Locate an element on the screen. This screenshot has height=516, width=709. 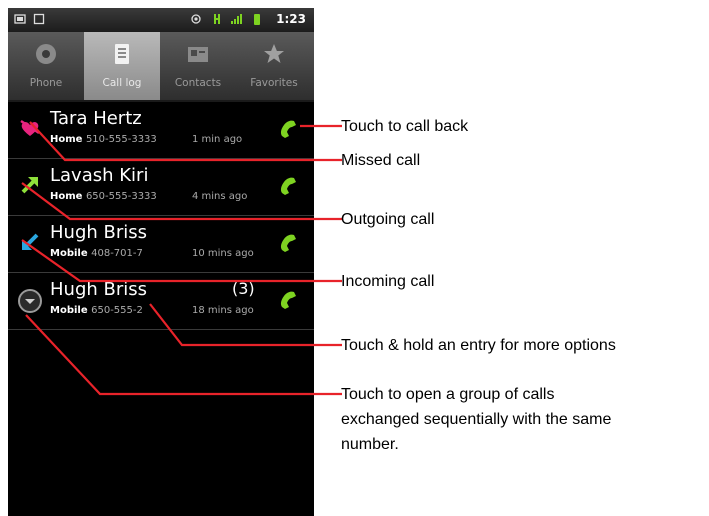
callout-group-line2: exchanged sequentially with the same is located at coordinates (476, 419).